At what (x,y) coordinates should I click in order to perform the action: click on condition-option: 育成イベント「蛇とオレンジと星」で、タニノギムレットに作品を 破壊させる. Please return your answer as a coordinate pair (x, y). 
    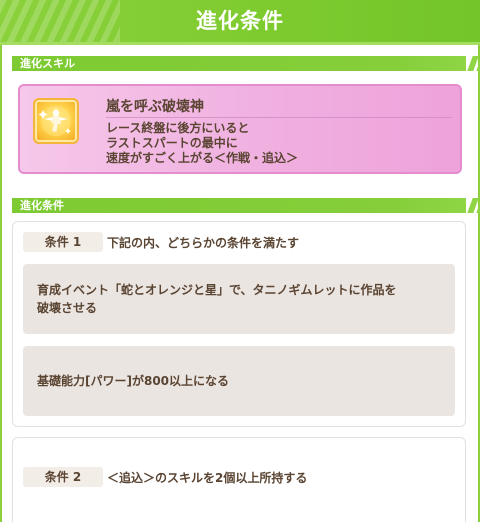
    Looking at the image, I should click on (239, 299).